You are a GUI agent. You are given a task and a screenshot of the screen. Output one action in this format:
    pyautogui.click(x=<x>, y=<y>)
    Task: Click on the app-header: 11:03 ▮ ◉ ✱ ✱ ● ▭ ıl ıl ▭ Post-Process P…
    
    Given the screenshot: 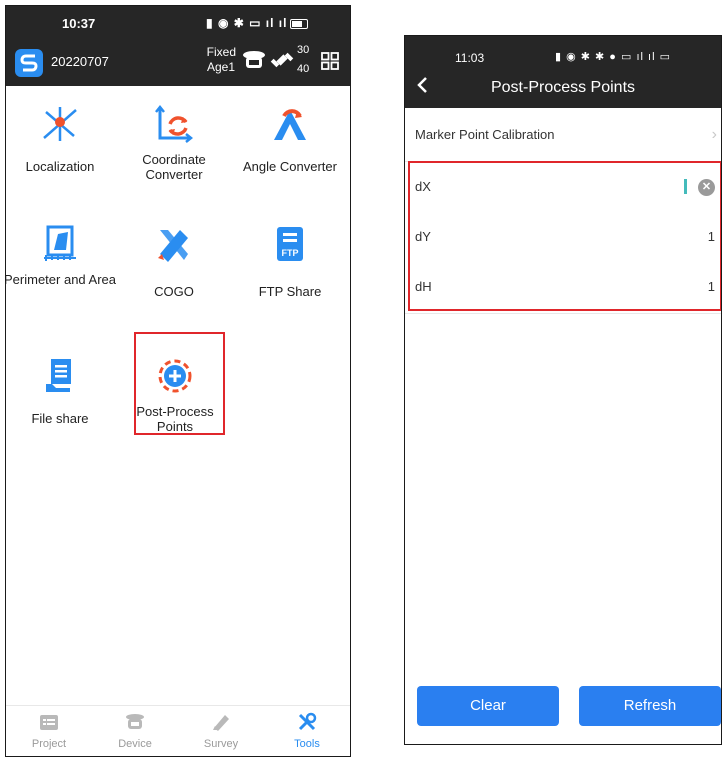 What is the action you would take?
    pyautogui.click(x=563, y=72)
    